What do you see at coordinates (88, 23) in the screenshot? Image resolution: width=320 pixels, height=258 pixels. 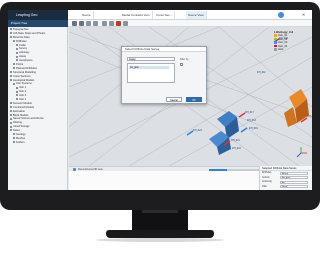 I see `rotate-tool-icon` at bounding box center [88, 23].